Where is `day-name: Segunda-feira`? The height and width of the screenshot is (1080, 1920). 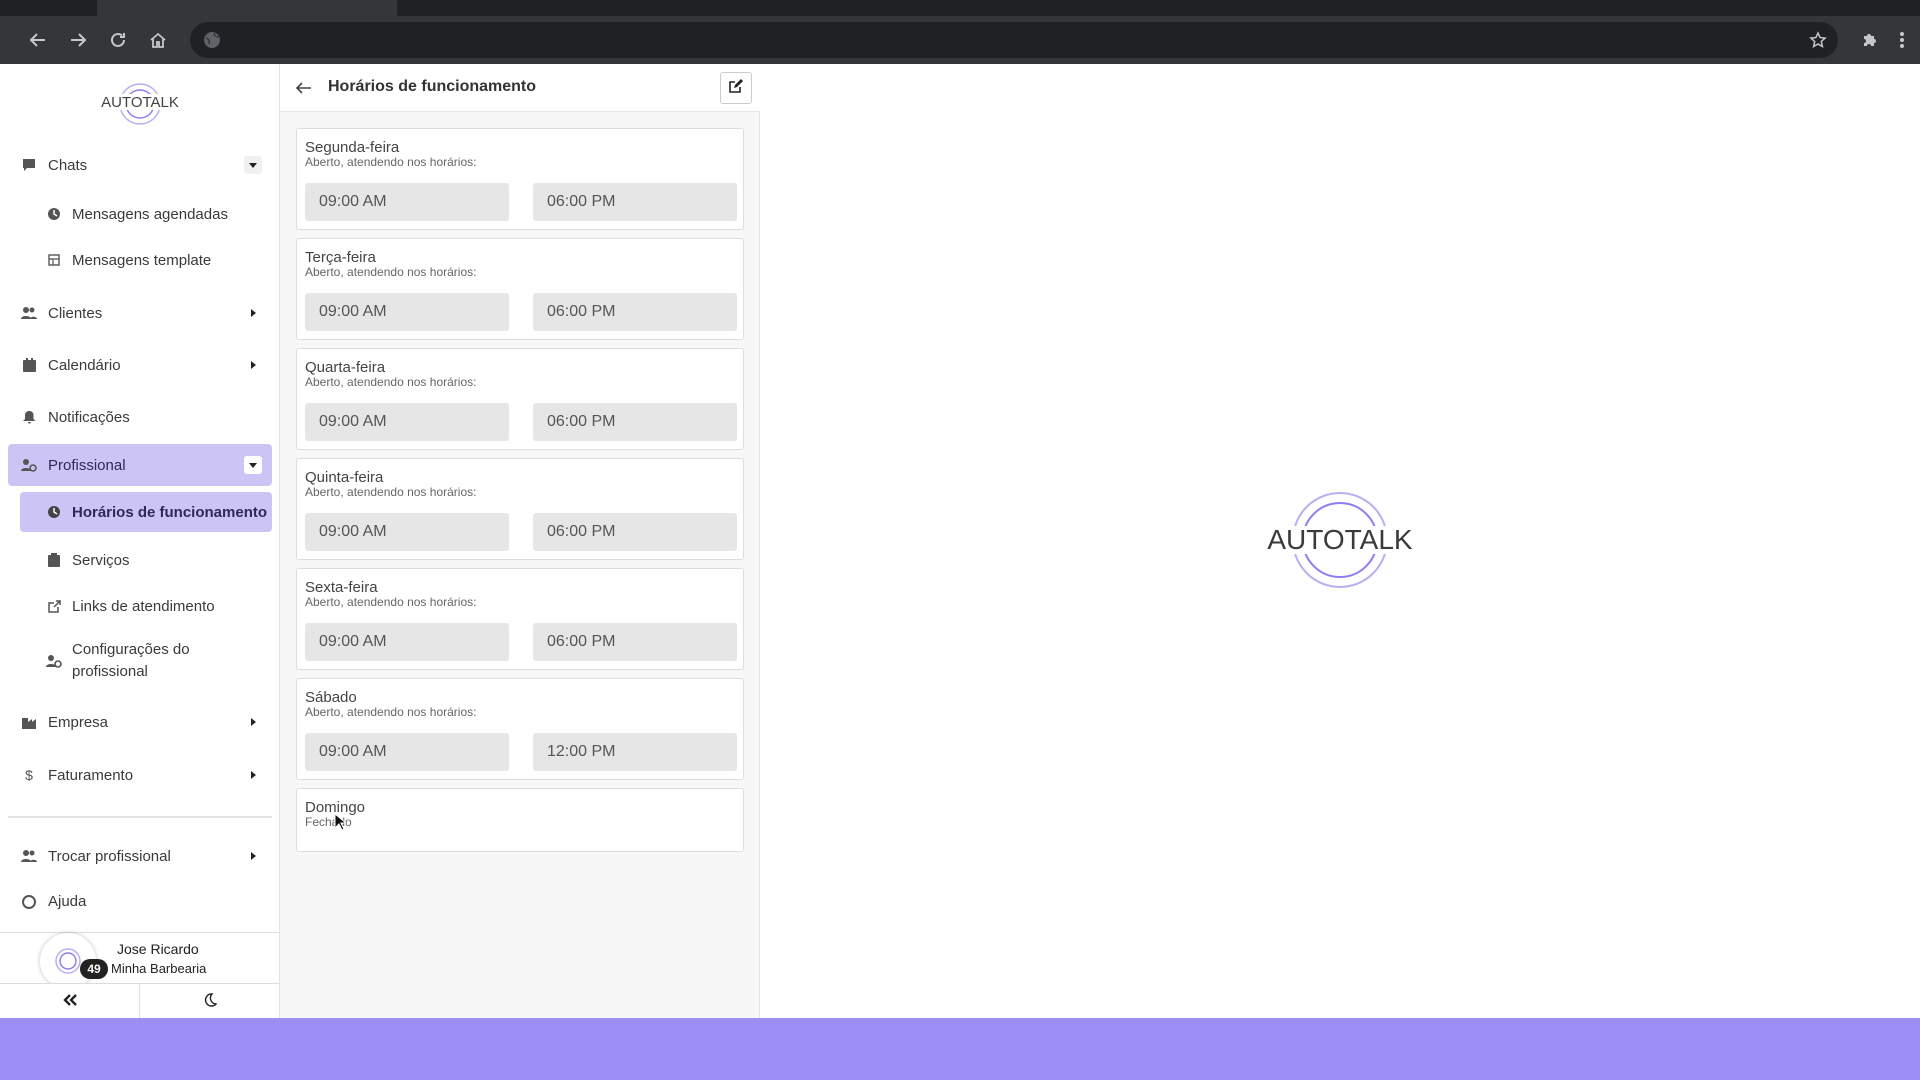
day-name: Segunda-feira is located at coordinates (352, 147).